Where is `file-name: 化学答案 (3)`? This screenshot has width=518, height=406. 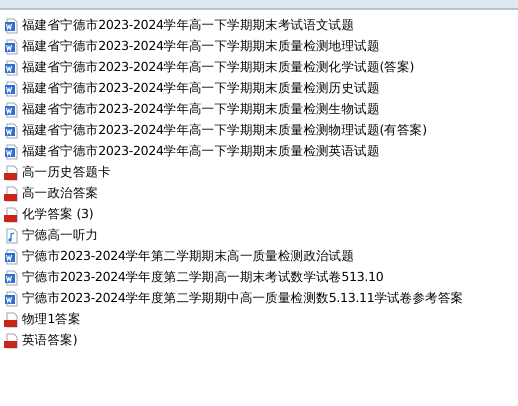 file-name: 化学答案 (3) is located at coordinates (58, 214).